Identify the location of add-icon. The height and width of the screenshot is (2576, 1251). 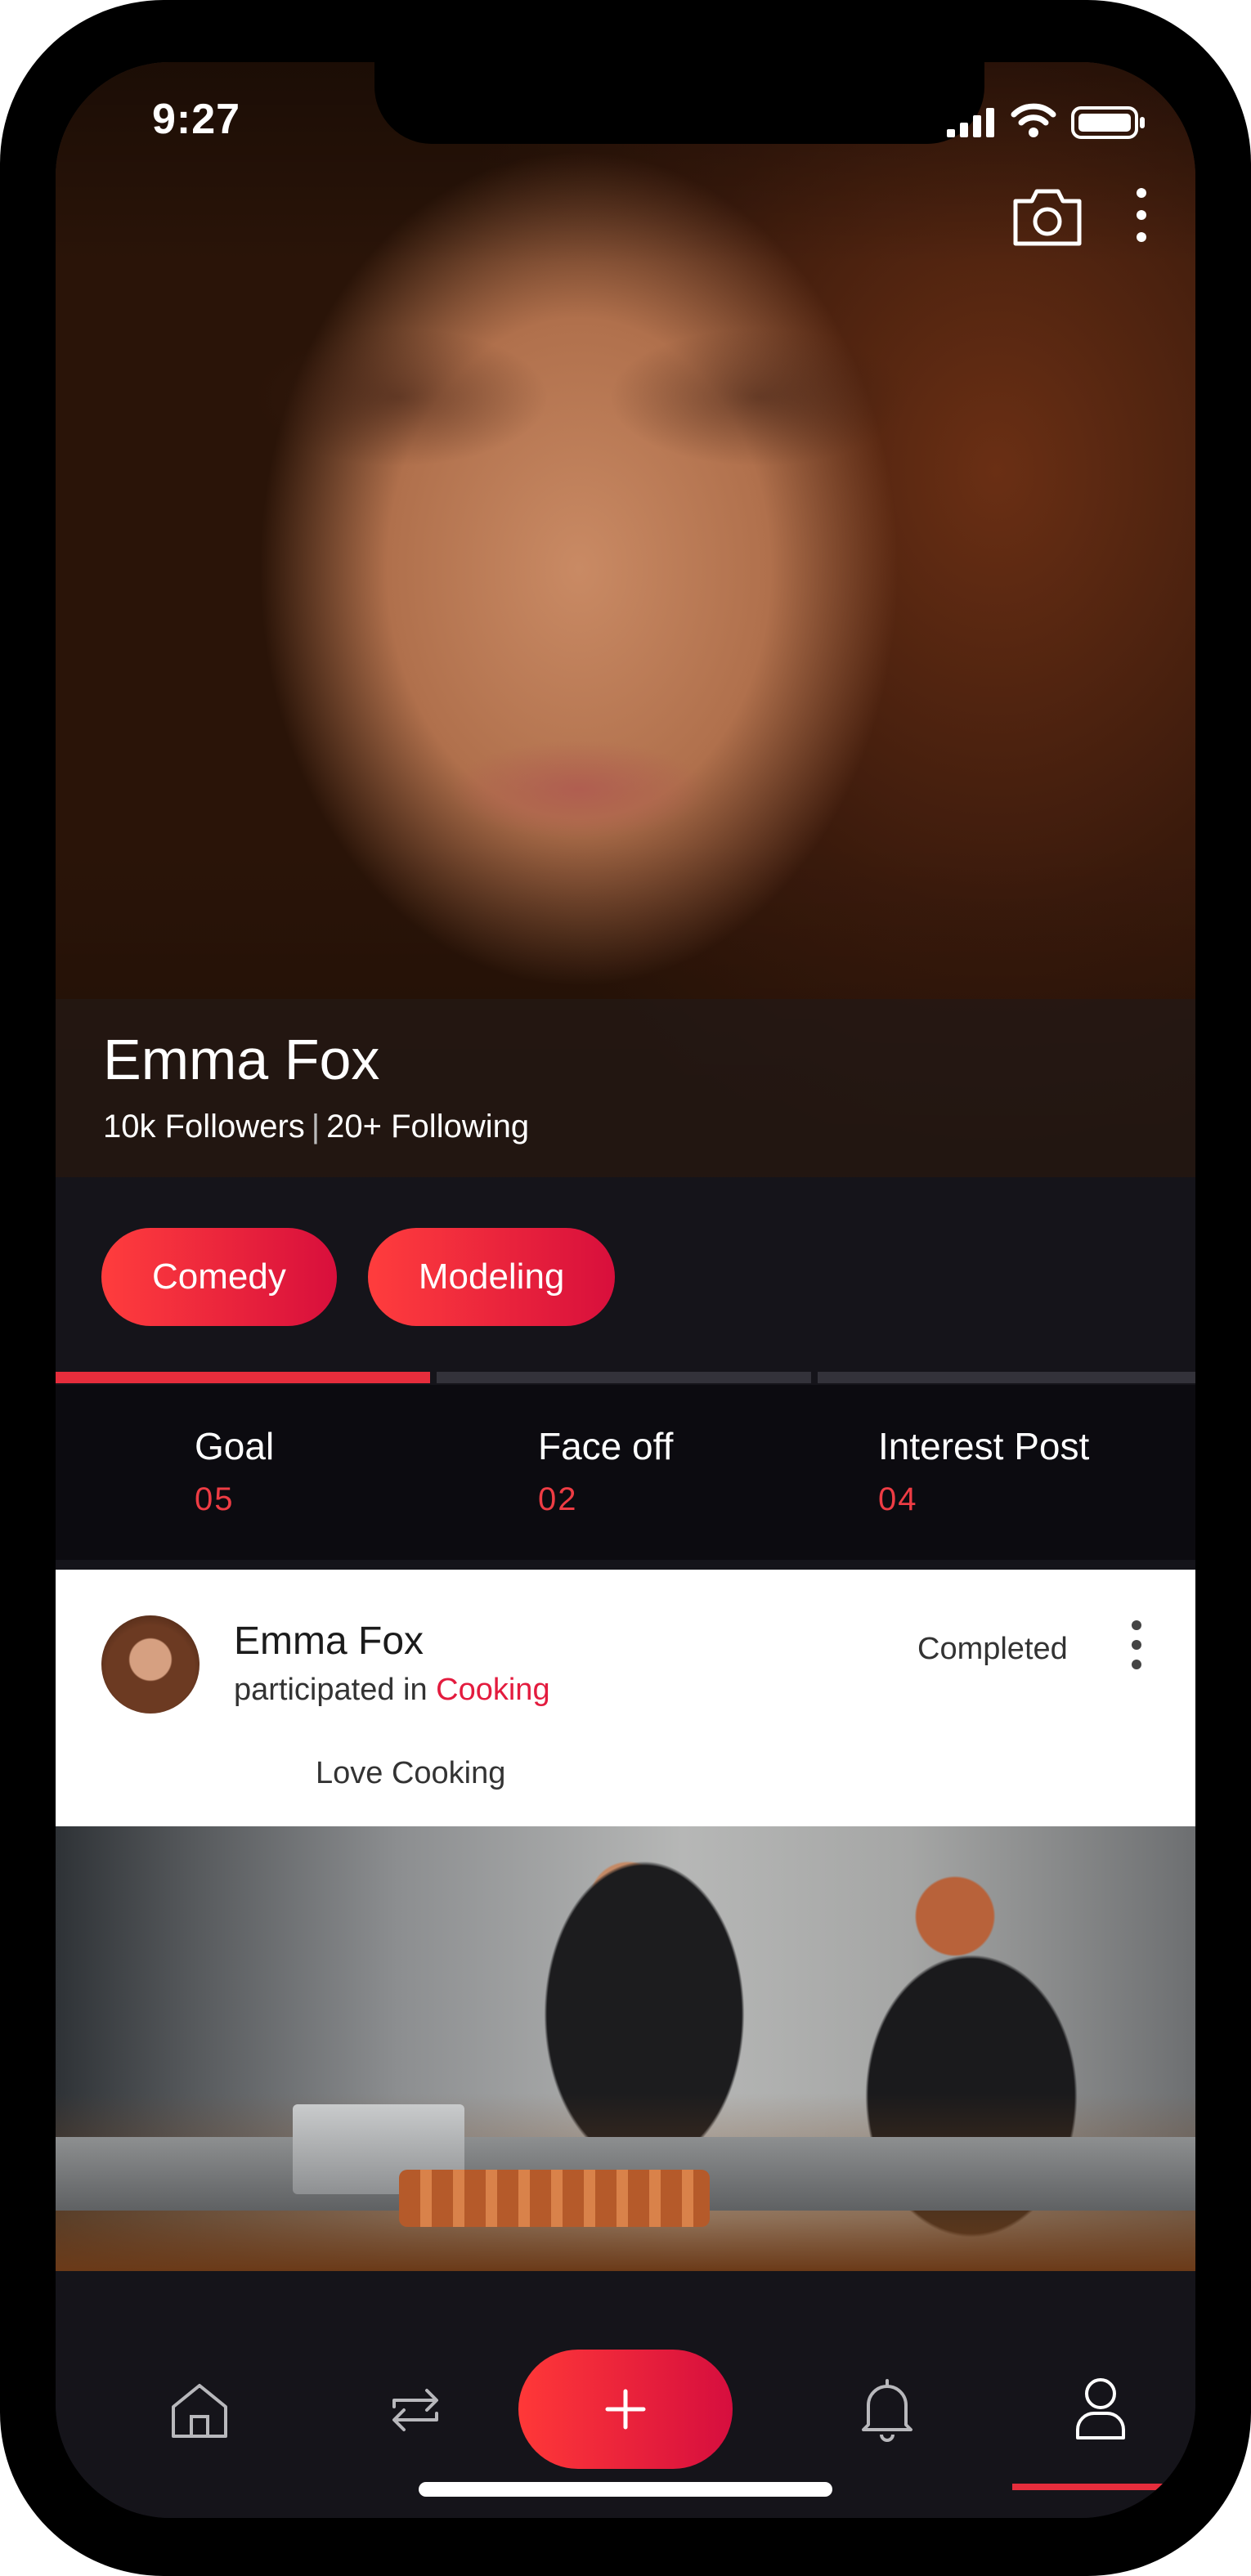
(625, 2409).